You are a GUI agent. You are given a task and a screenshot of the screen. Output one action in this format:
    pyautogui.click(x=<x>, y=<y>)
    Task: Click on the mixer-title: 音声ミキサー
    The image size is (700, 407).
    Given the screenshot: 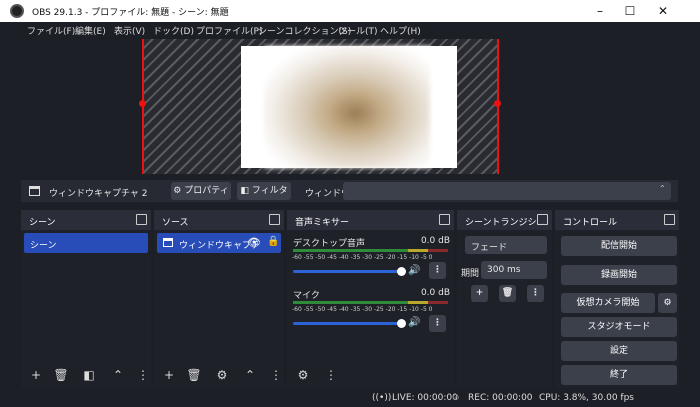 What is the action you would take?
    pyautogui.click(x=322, y=223)
    